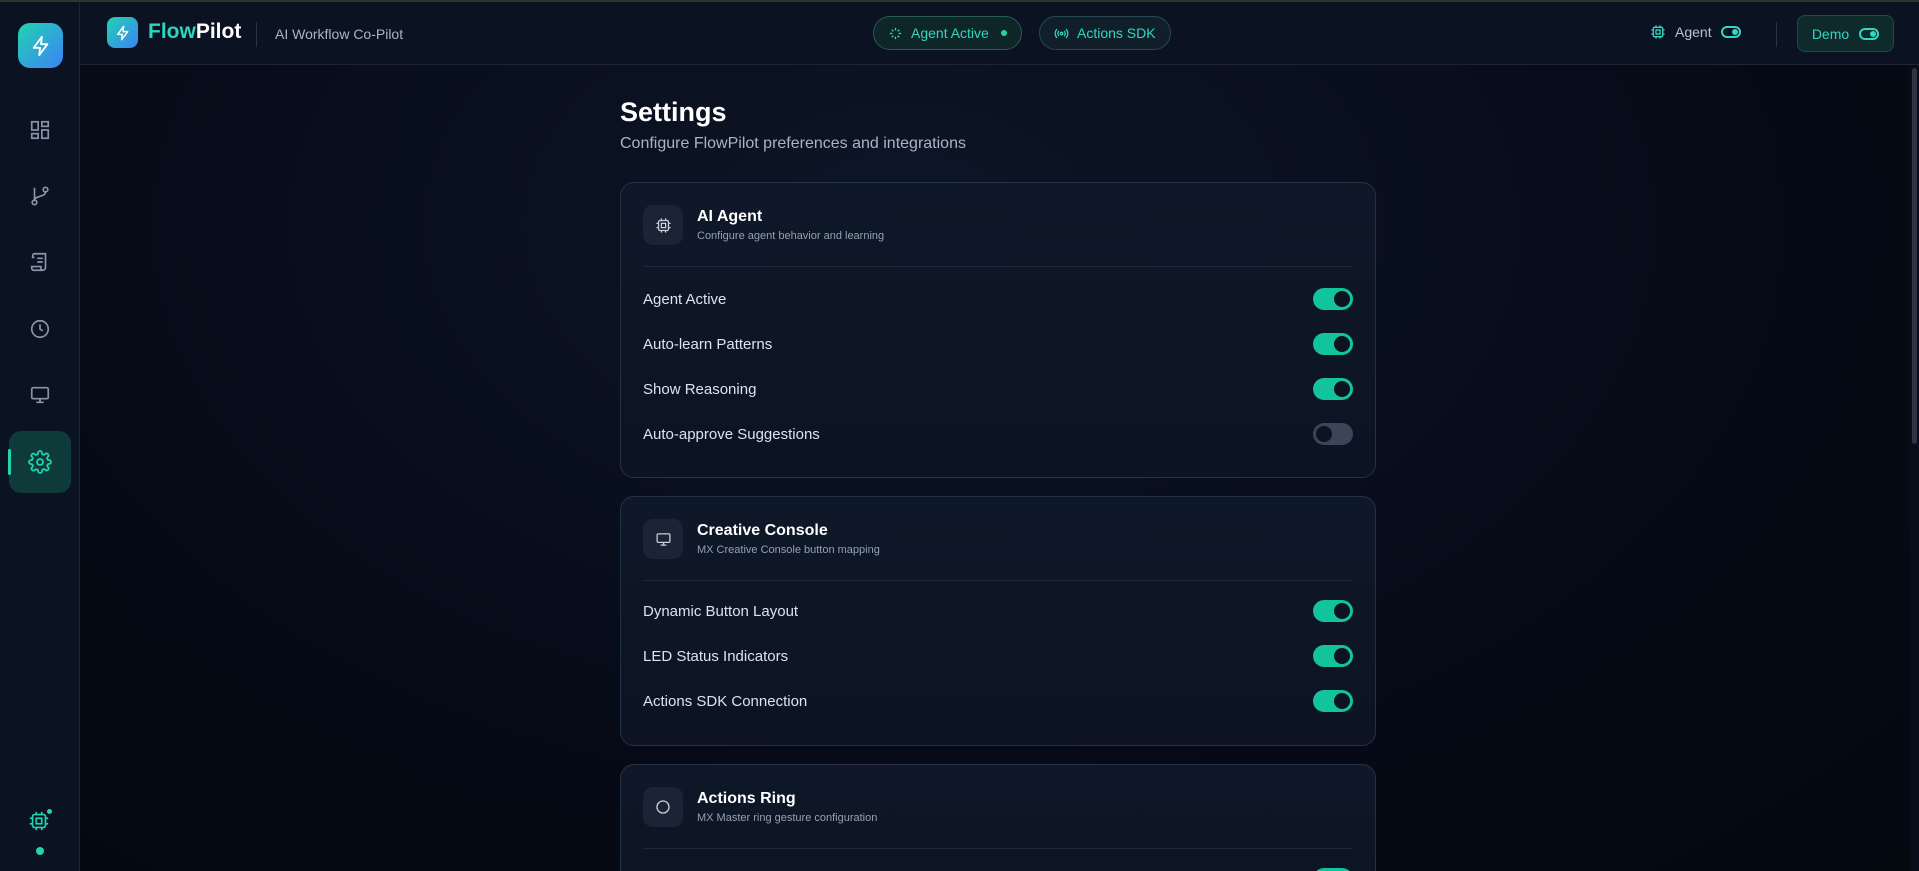 The image size is (1919, 871). What do you see at coordinates (721, 611) in the screenshot?
I see `setting-label: Dynamic Button Layout` at bounding box center [721, 611].